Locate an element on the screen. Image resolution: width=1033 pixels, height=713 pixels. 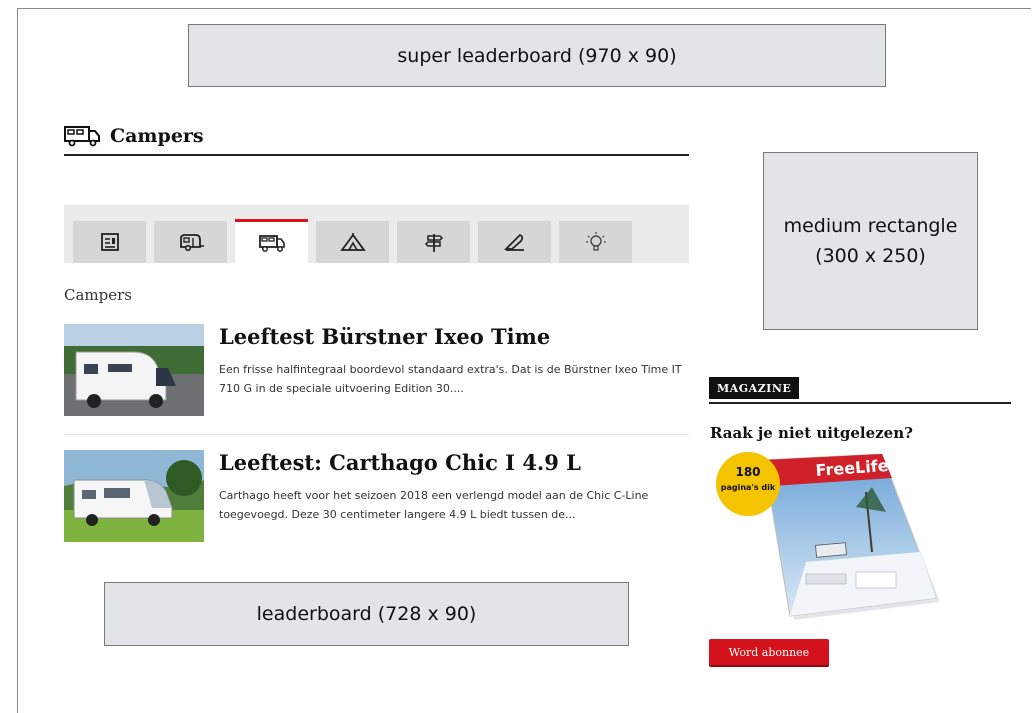
leaderboard-ad: leaderboard (728 x 90) is located at coordinates (366, 614).